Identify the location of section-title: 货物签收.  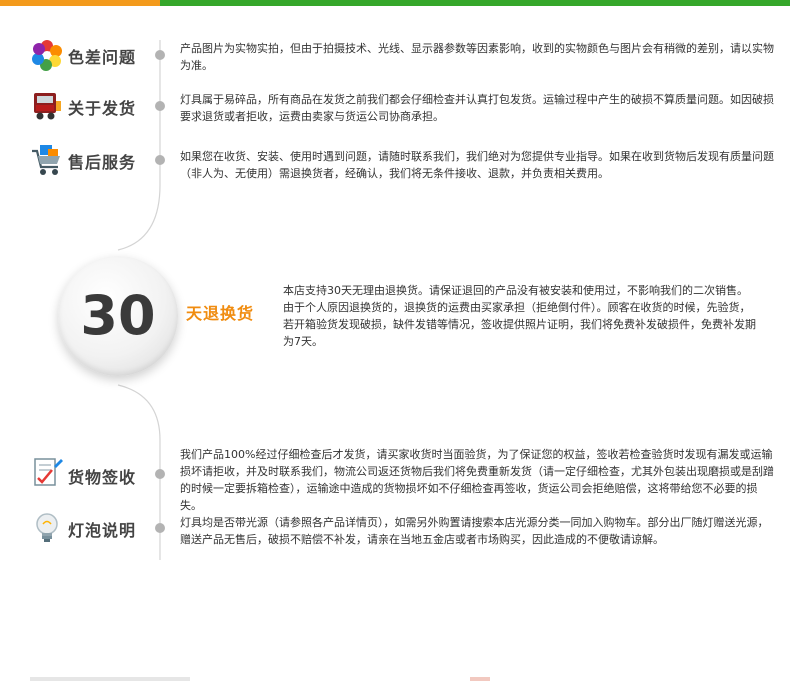
(102, 477).